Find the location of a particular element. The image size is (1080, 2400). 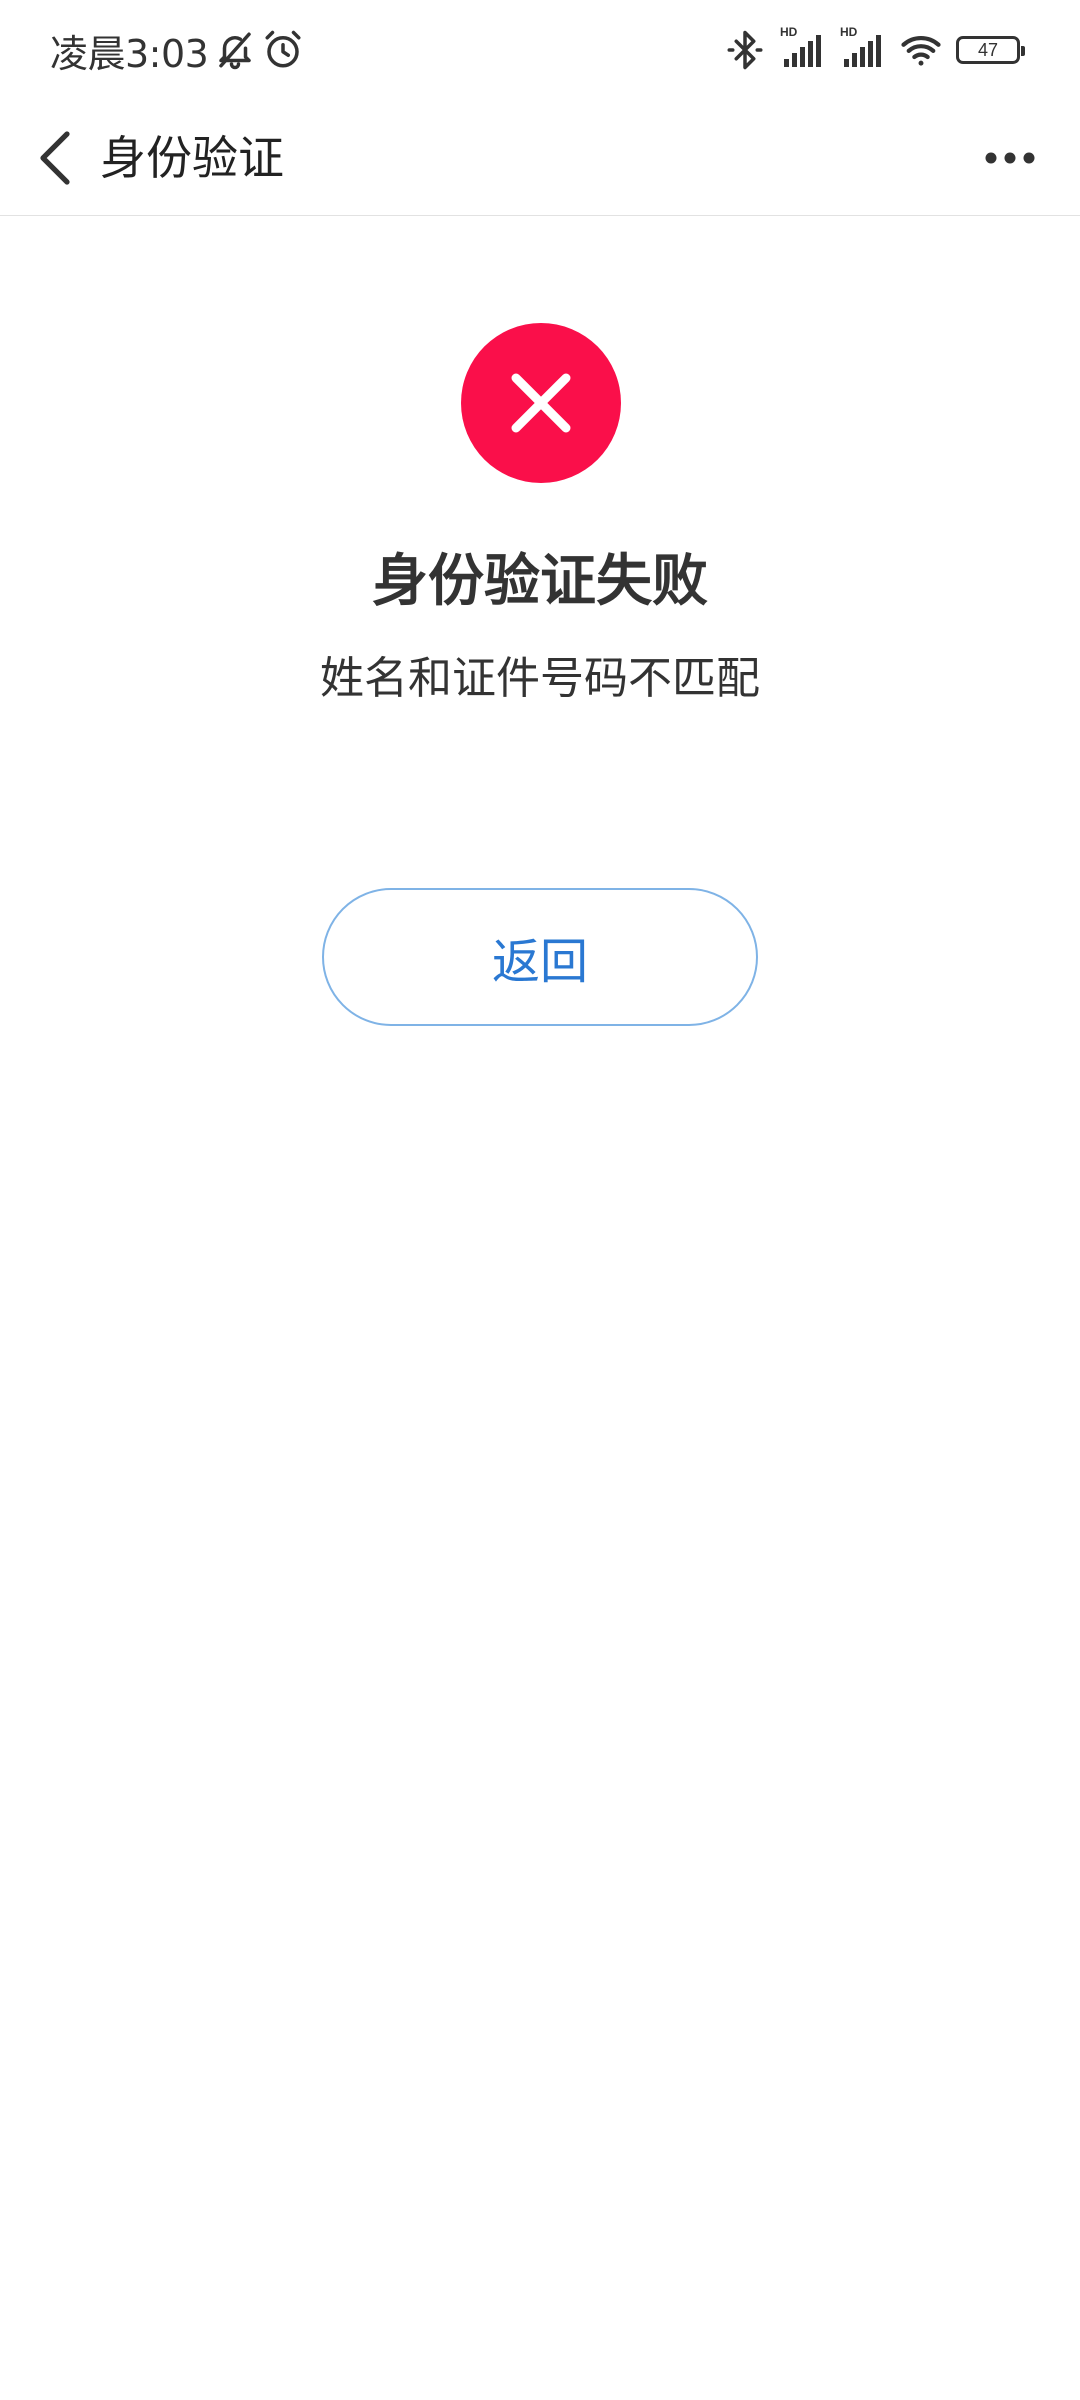

close-icon is located at coordinates (541, 403).